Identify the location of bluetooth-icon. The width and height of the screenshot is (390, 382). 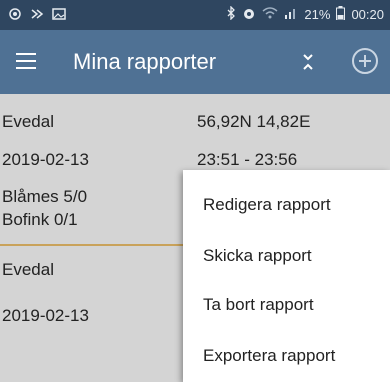
(231, 14).